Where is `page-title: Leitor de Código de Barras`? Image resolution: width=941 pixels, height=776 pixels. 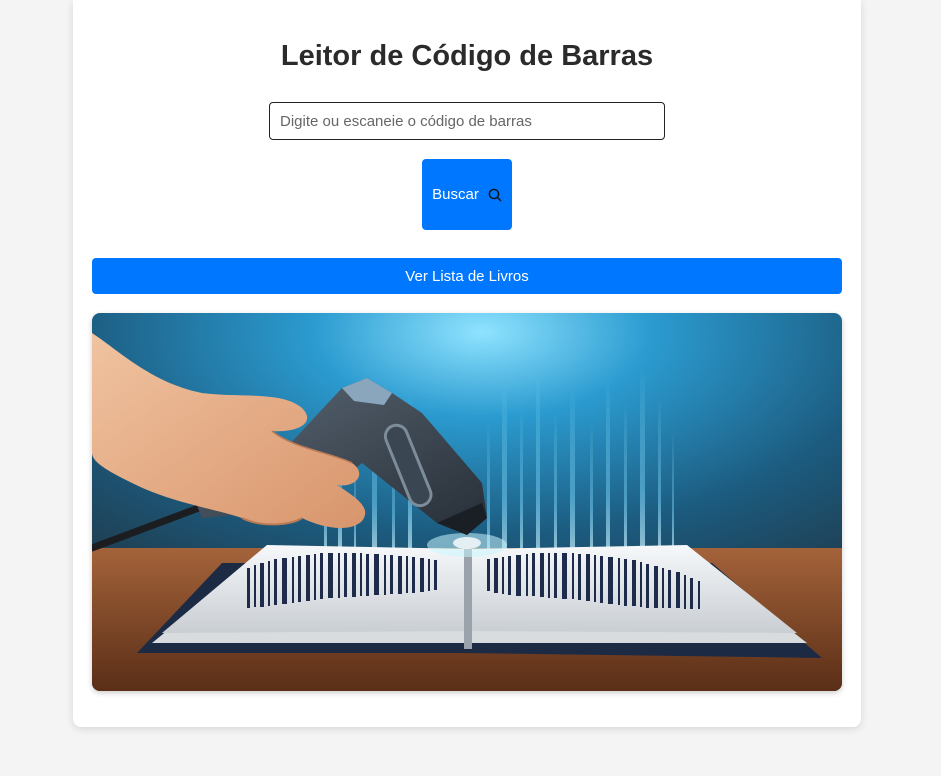
page-title: Leitor de Código de Barras is located at coordinates (467, 56).